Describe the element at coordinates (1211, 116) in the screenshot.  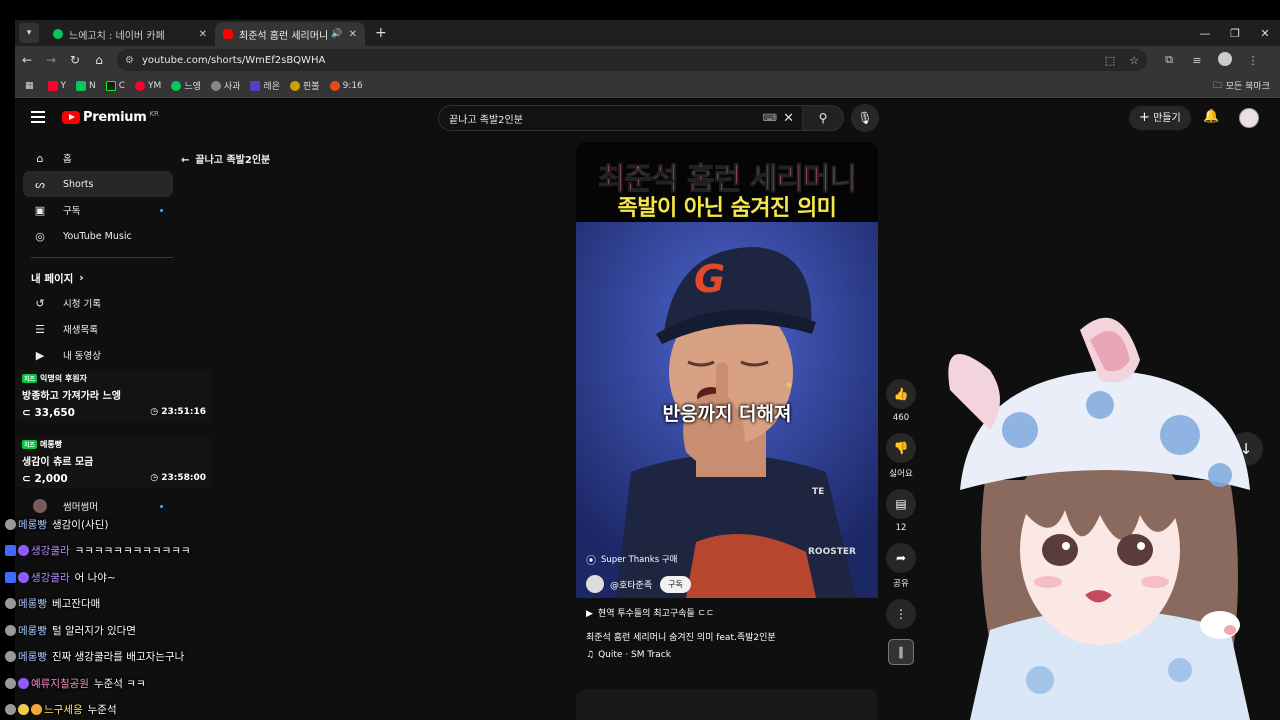
I see `notifications-bell-icon: 🔔` at that location.